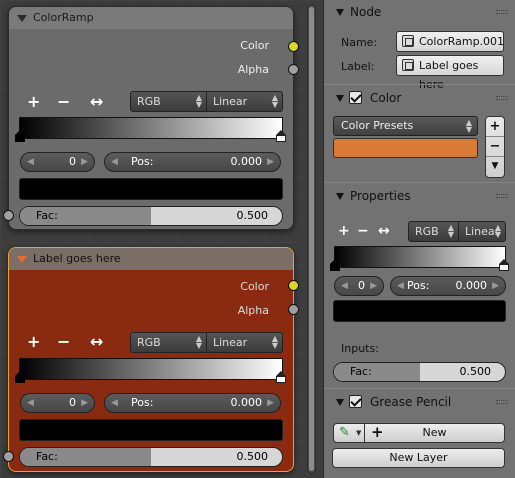  Describe the element at coordinates (360, 348) in the screenshot. I see `inputs-label: Inputs:` at that location.